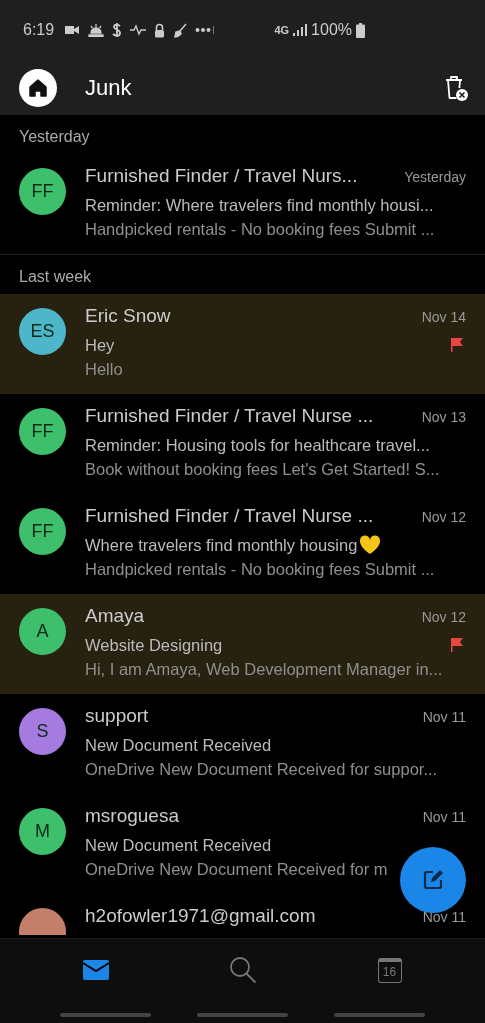  I want to click on home-icon, so click(38, 87).